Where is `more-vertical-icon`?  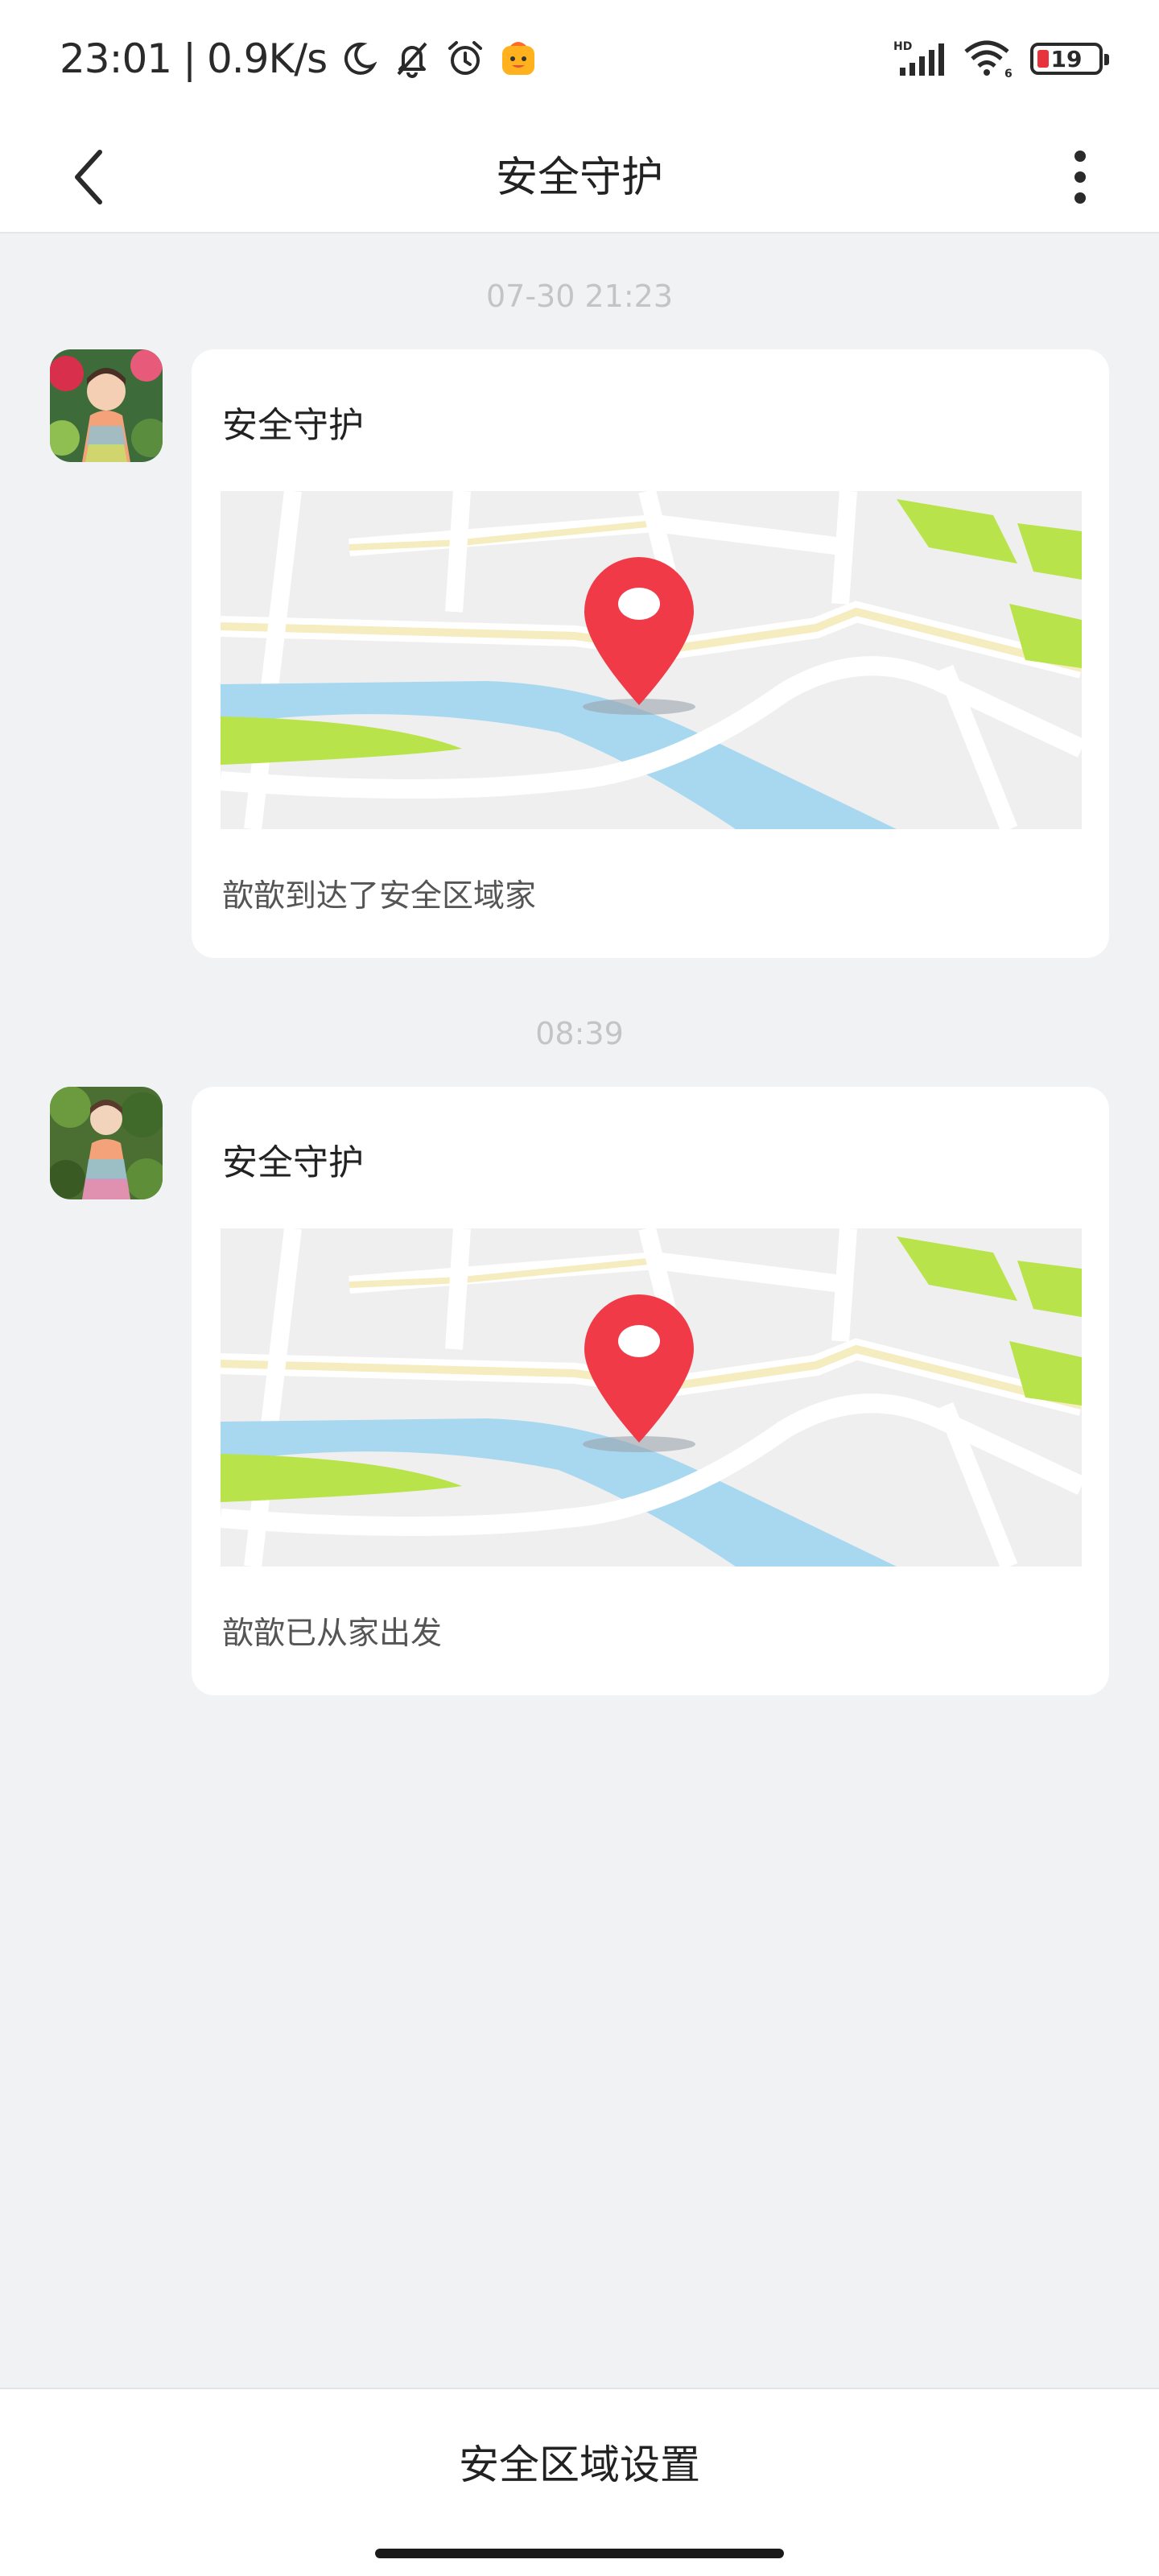 more-vertical-icon is located at coordinates (1080, 177).